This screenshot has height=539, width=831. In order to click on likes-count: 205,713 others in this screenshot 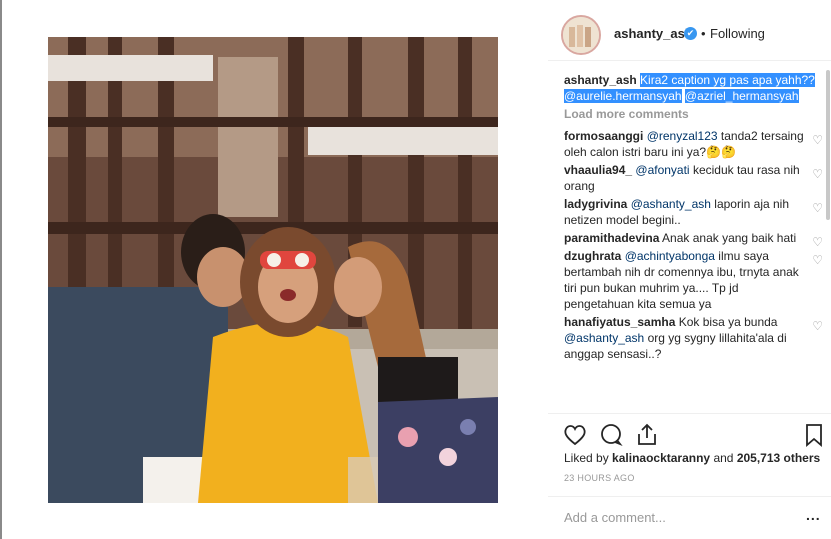, I will do `click(778, 458)`.